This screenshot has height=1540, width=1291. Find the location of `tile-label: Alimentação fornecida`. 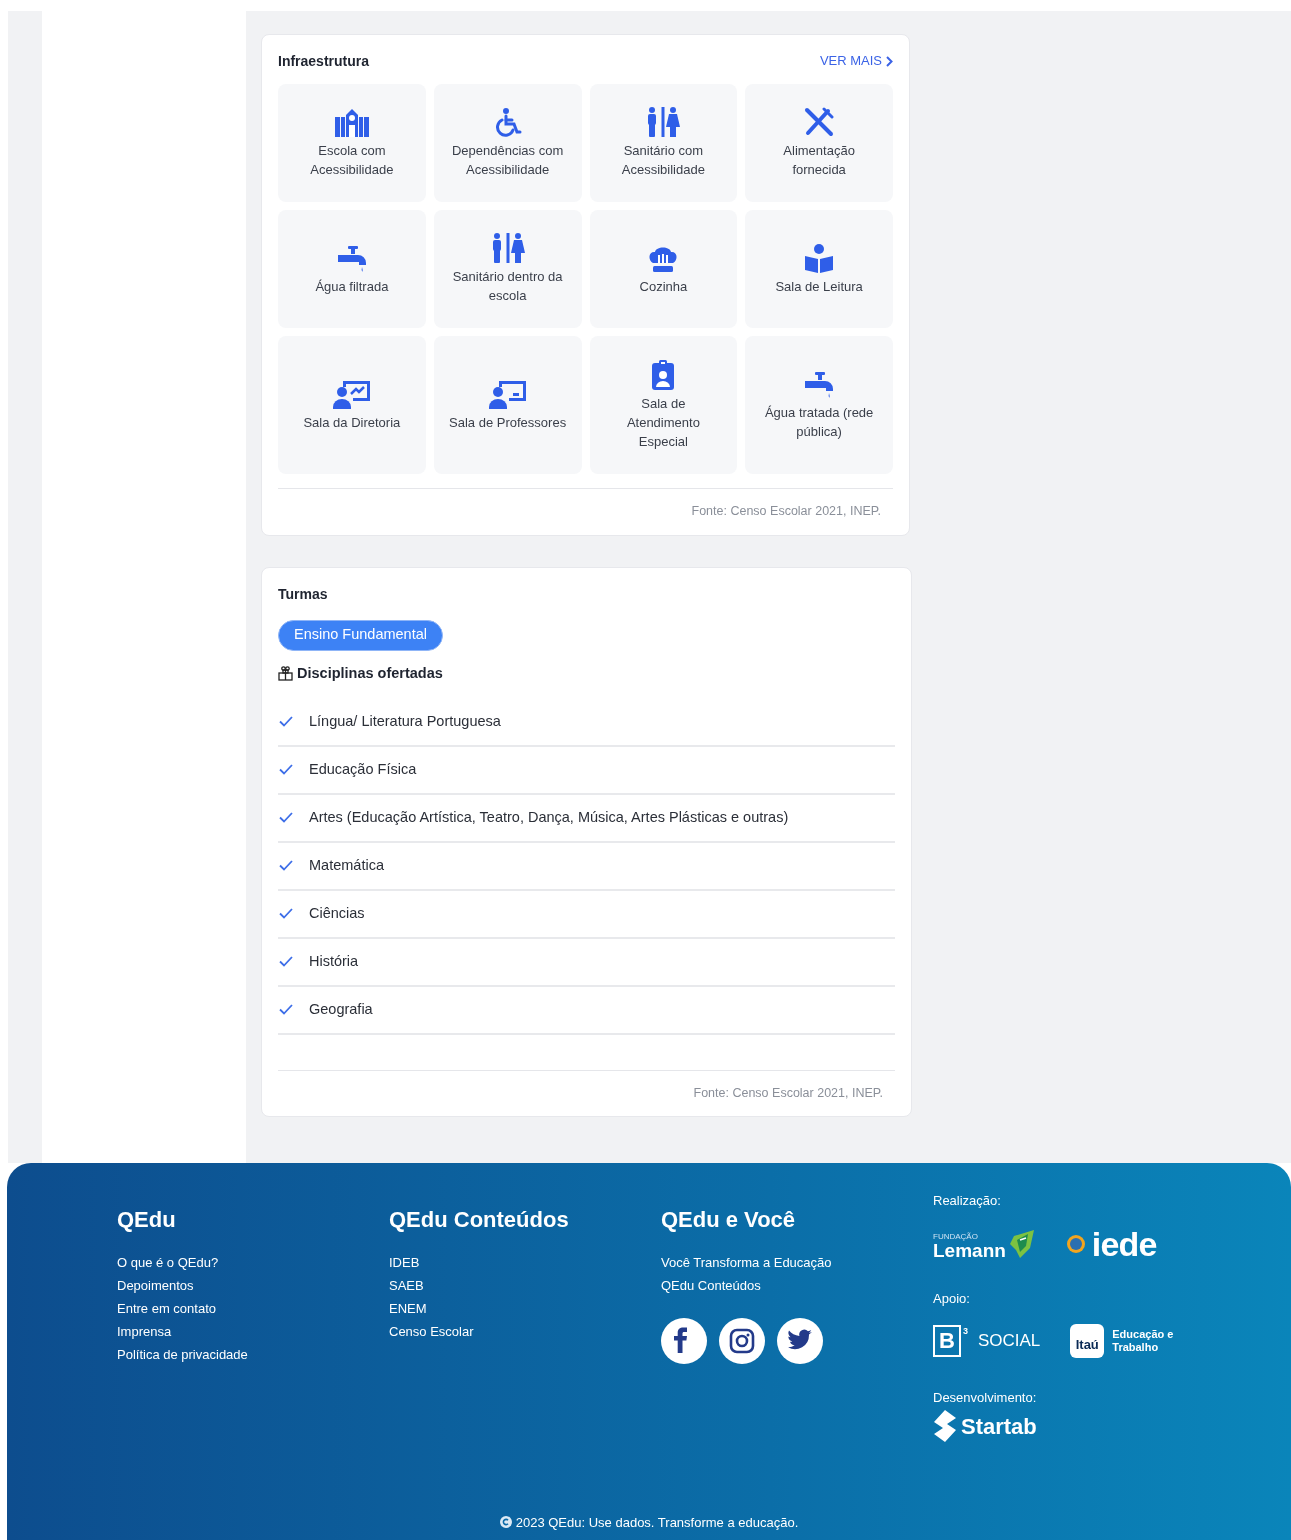

tile-label: Alimentação fornecida is located at coordinates (819, 160).